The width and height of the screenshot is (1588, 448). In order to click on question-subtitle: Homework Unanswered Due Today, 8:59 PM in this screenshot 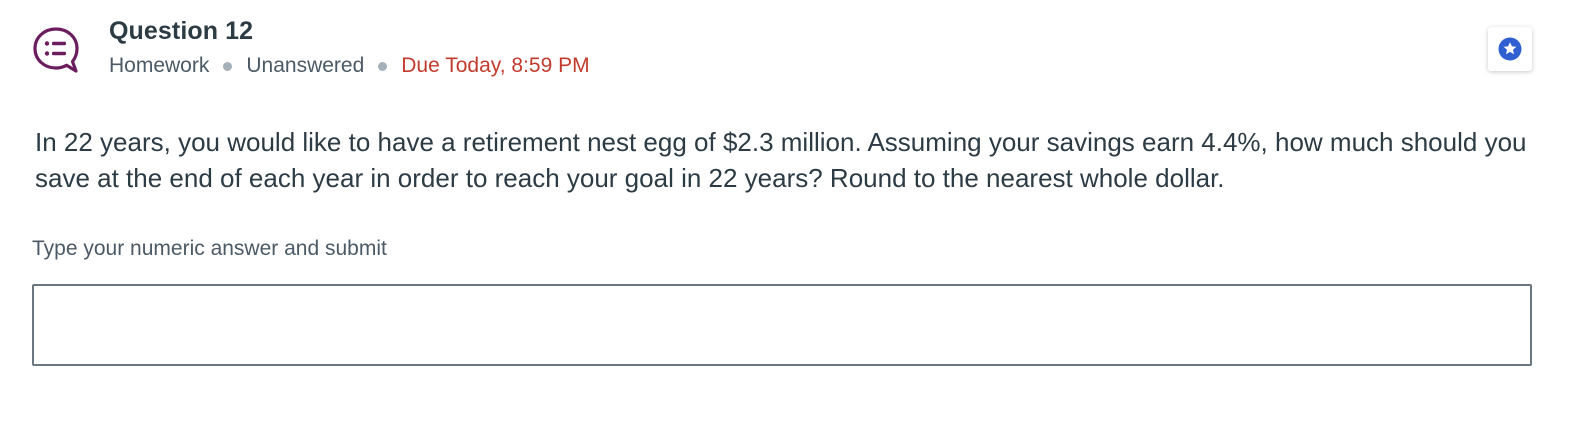, I will do `click(349, 66)`.